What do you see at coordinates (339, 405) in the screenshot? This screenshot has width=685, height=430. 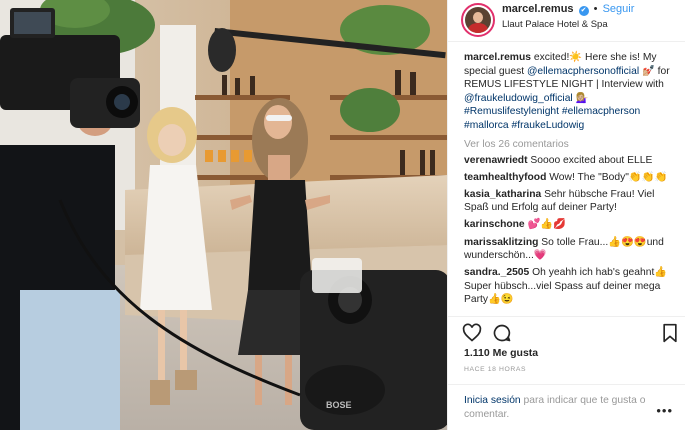 I see `bose-logo: BOSE` at bounding box center [339, 405].